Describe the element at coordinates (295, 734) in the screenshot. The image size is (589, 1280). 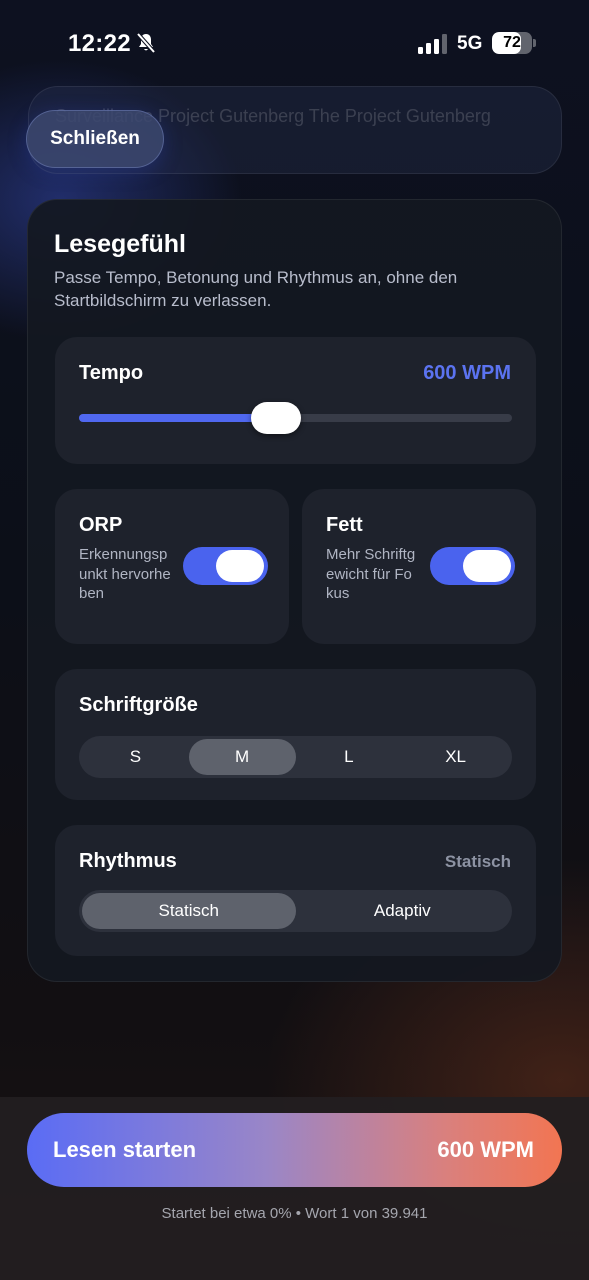
I see `font-size-card: Schriftgröße S M L XL` at that location.